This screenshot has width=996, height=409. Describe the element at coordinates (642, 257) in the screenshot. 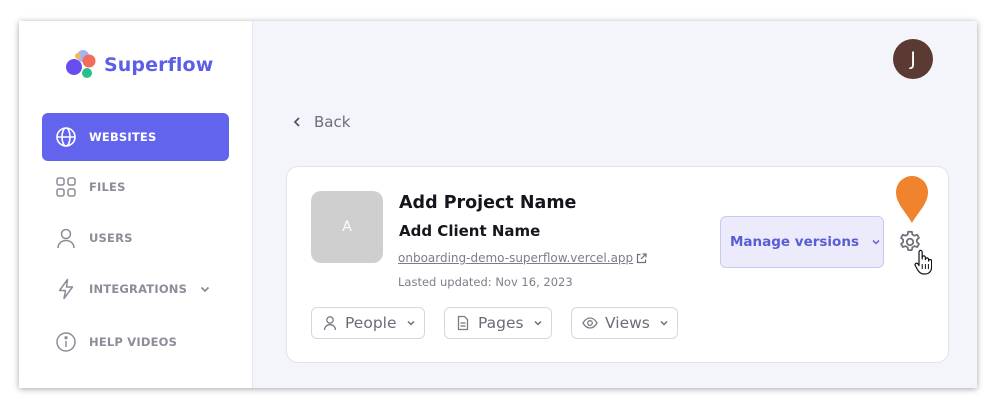

I see `external-link-icon` at that location.